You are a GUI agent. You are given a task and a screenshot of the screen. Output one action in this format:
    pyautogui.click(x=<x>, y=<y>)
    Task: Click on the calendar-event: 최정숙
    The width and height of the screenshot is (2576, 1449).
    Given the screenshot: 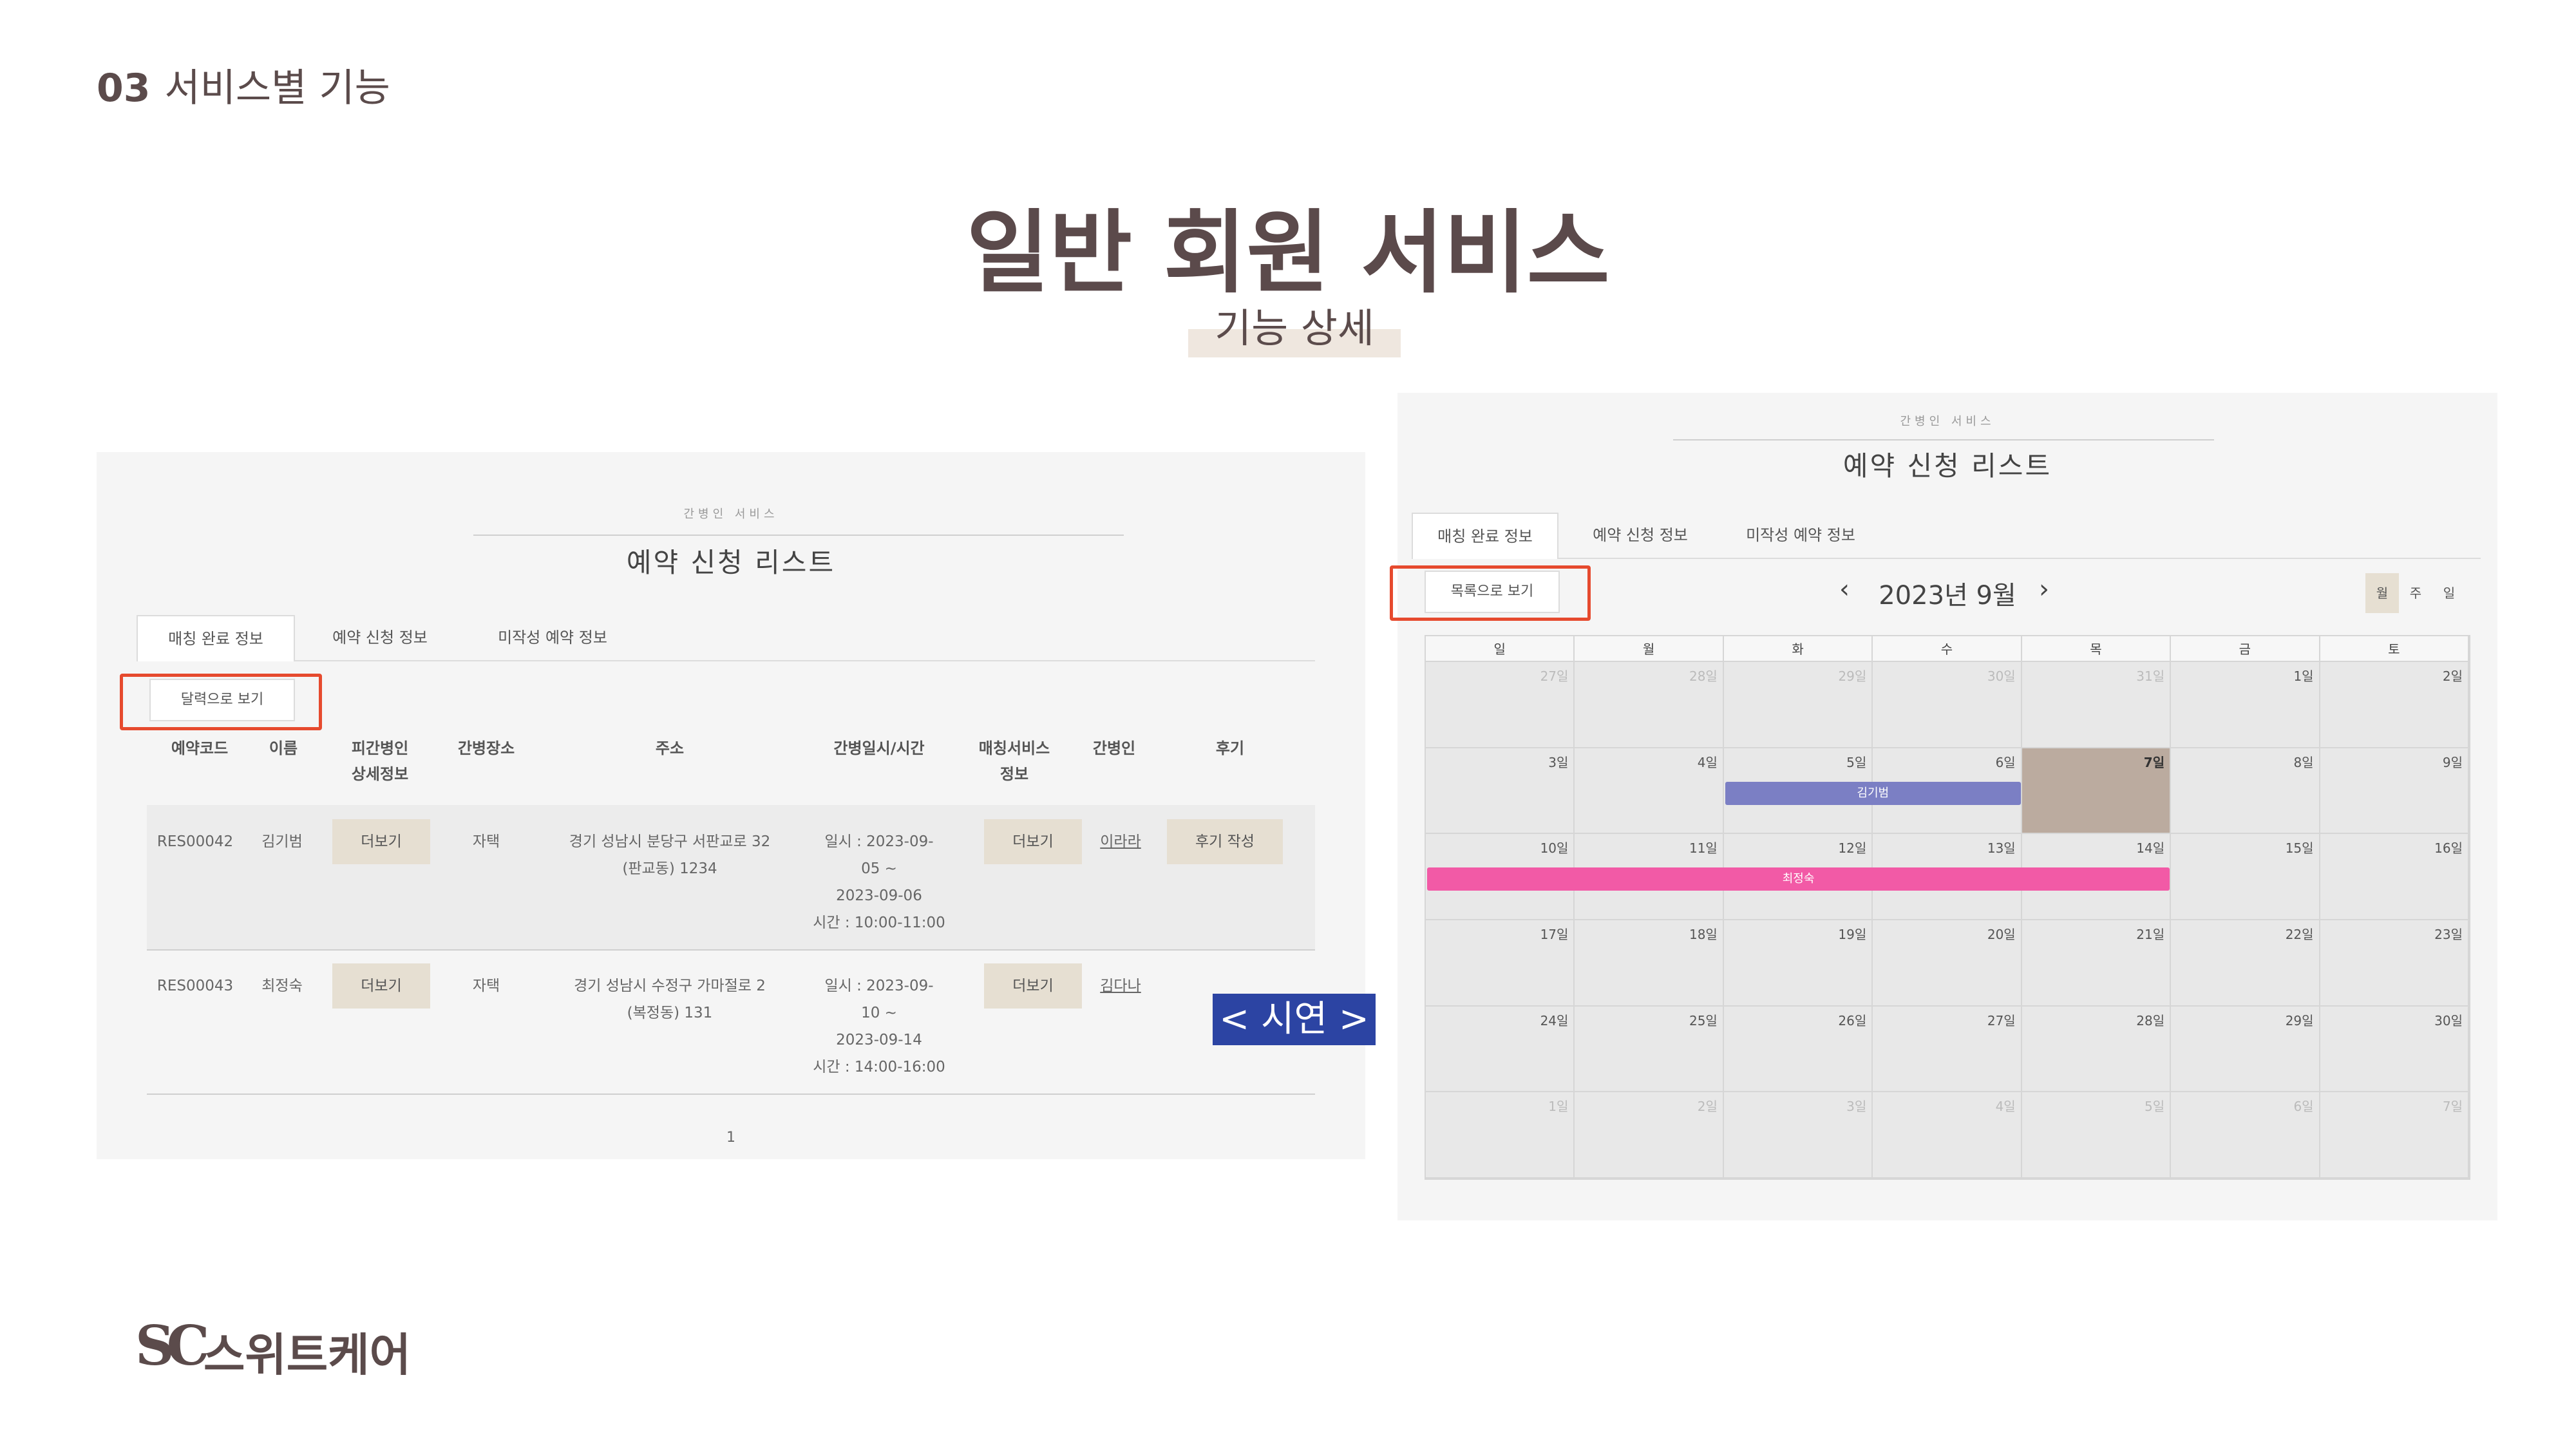 What is the action you would take?
    pyautogui.click(x=1799, y=879)
    